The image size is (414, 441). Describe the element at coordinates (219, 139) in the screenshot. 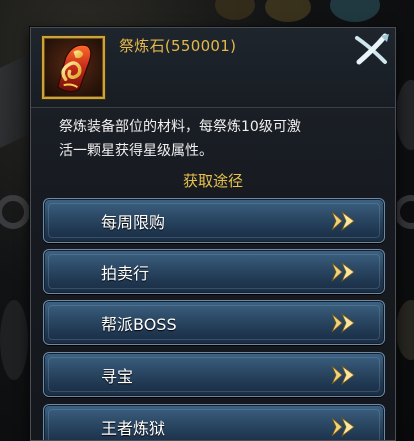

I see `item-description: 祭炼装备部位的材料，每祭炼10级可激 活一颗星获得星级属性。` at that location.